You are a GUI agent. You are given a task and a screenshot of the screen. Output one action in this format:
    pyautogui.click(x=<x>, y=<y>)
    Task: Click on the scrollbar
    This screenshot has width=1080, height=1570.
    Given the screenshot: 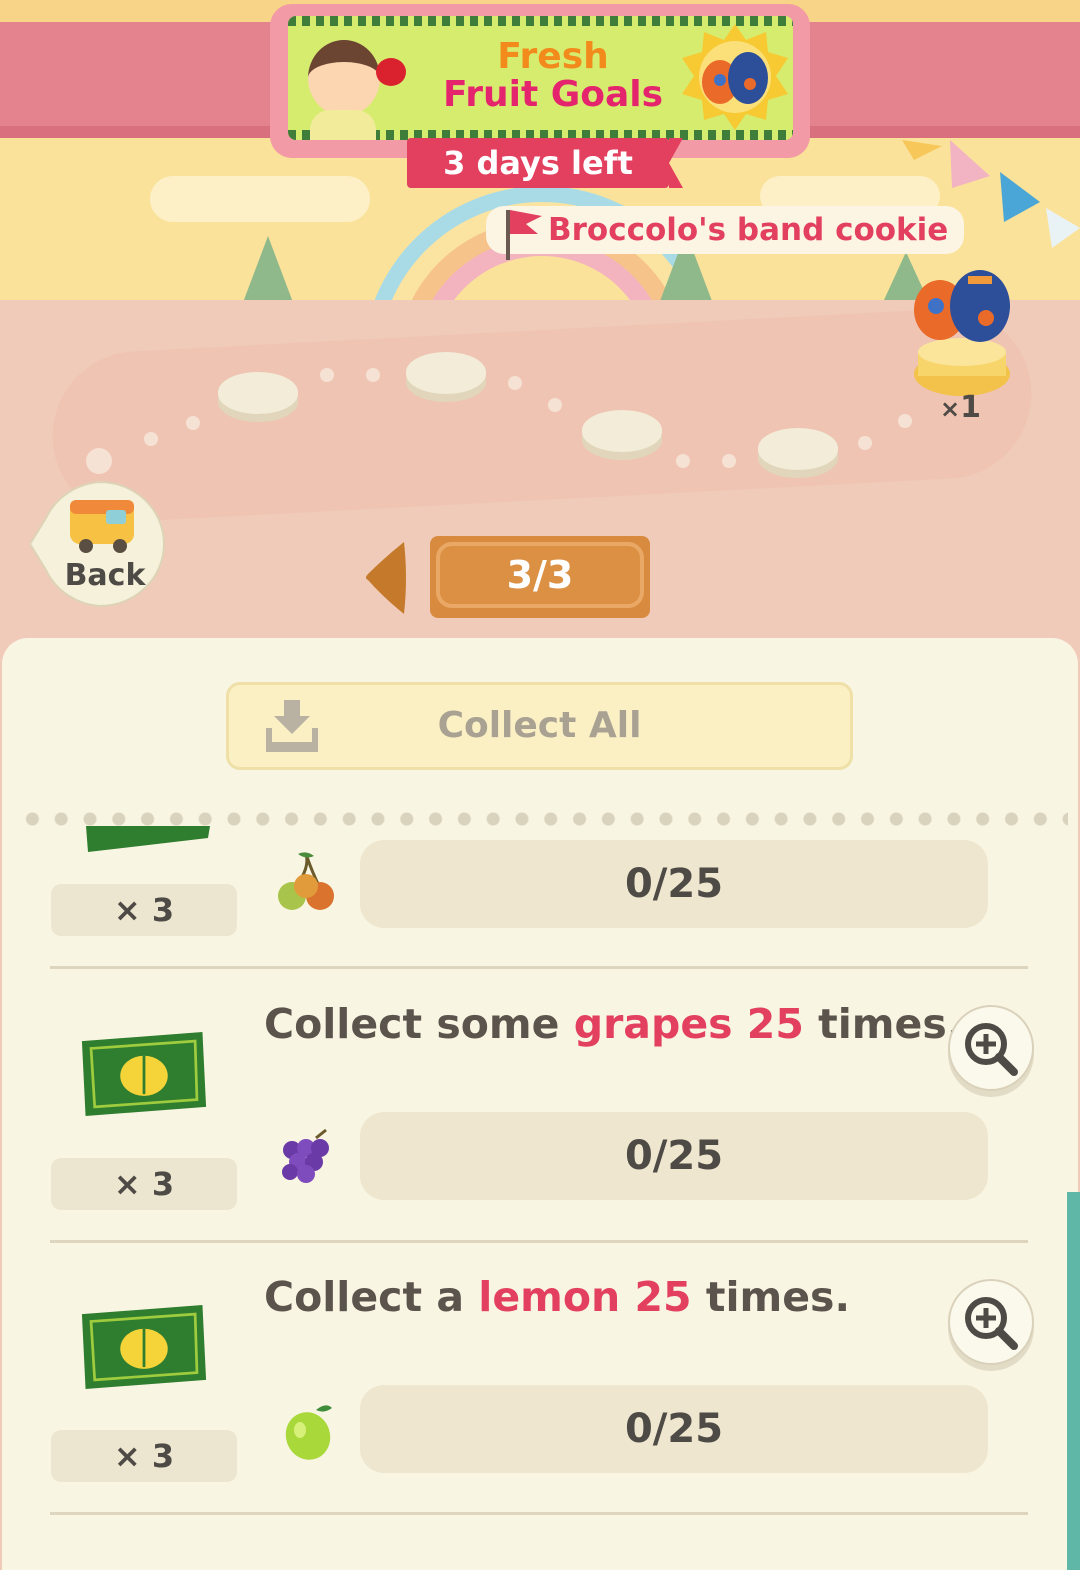 What is the action you would take?
    pyautogui.click(x=1073, y=1381)
    